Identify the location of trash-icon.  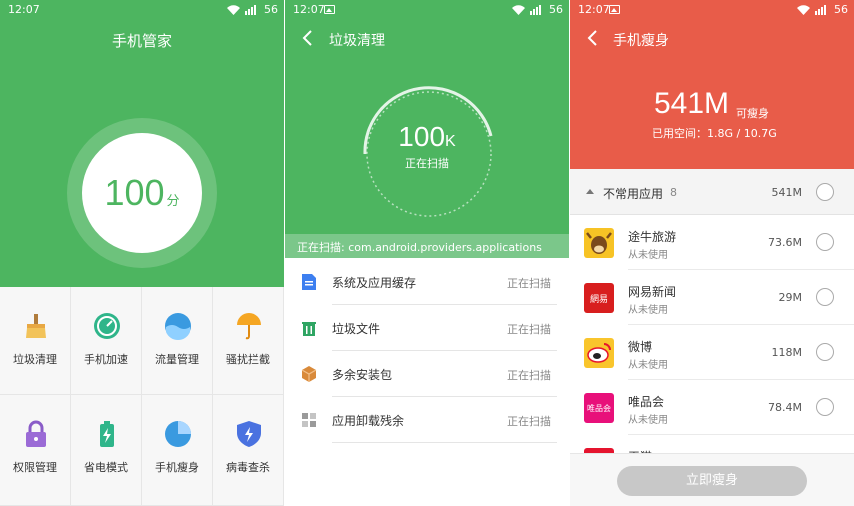
(309, 329).